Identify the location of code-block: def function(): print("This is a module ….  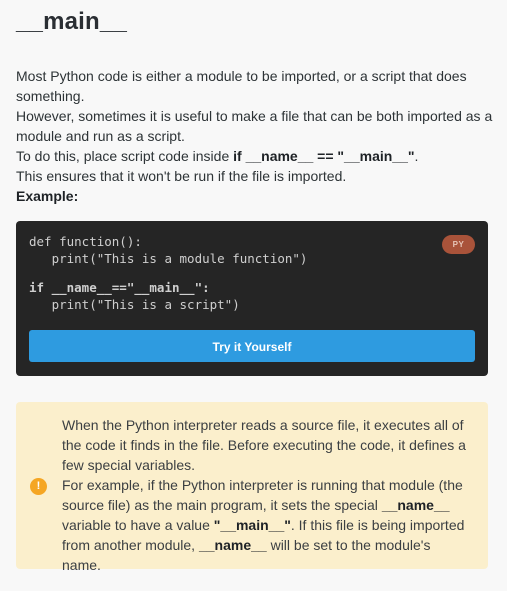
(168, 273).